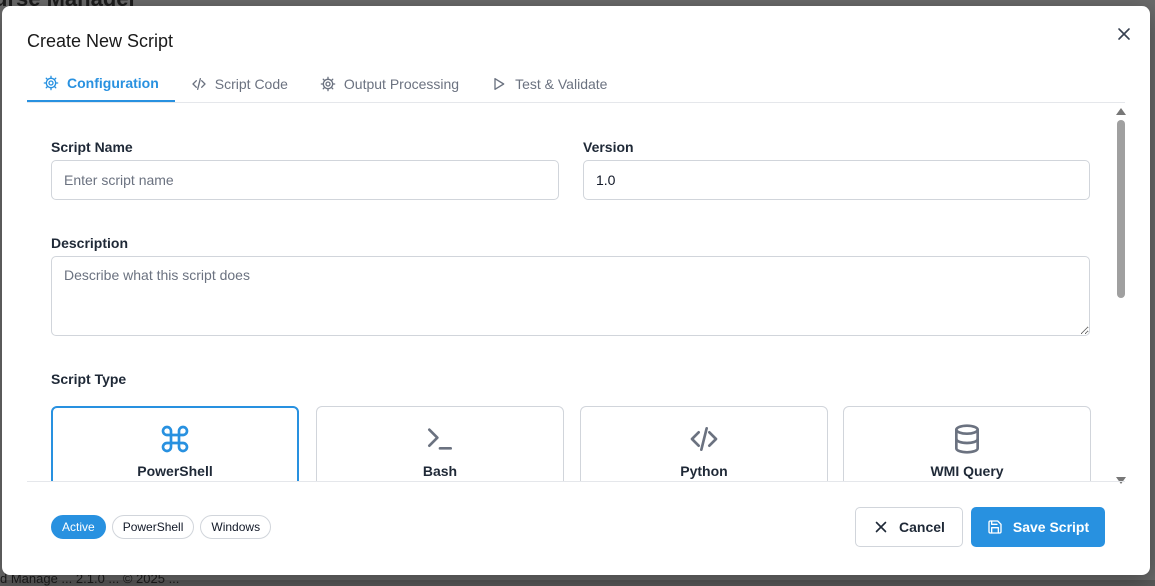  What do you see at coordinates (440, 471) in the screenshot?
I see `script-type-name: Bash` at bounding box center [440, 471].